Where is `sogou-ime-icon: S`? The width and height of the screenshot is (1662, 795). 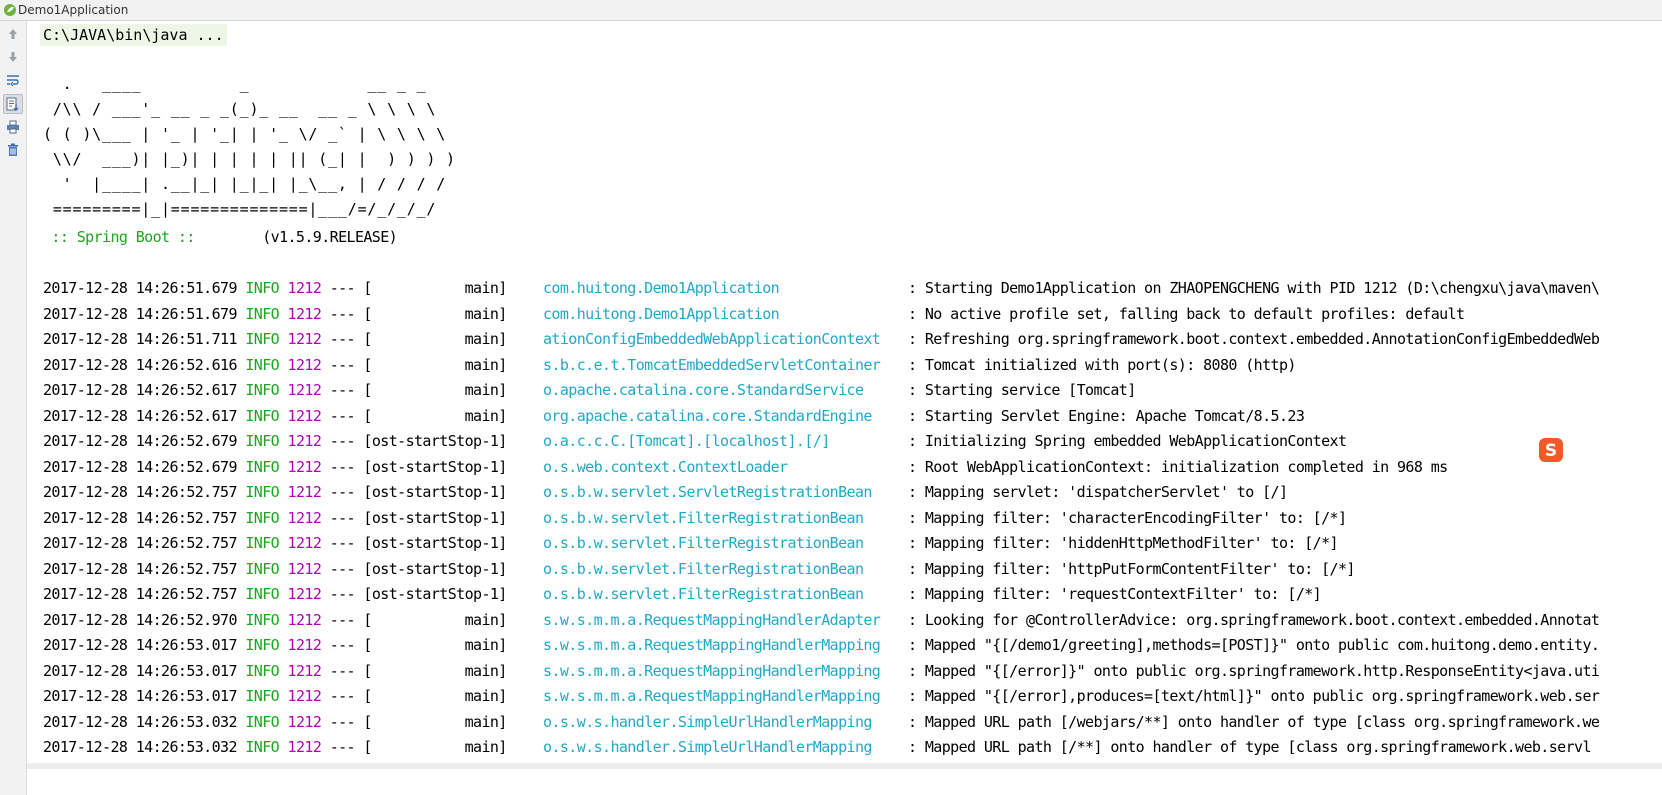 sogou-ime-icon: S is located at coordinates (1551, 450).